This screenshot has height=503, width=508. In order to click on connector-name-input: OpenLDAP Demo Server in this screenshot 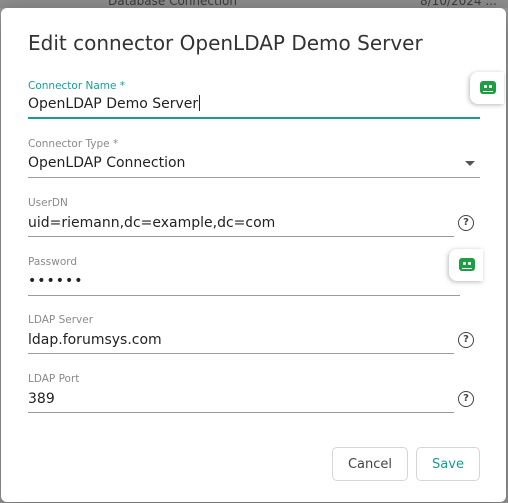, I will do `click(114, 103)`.